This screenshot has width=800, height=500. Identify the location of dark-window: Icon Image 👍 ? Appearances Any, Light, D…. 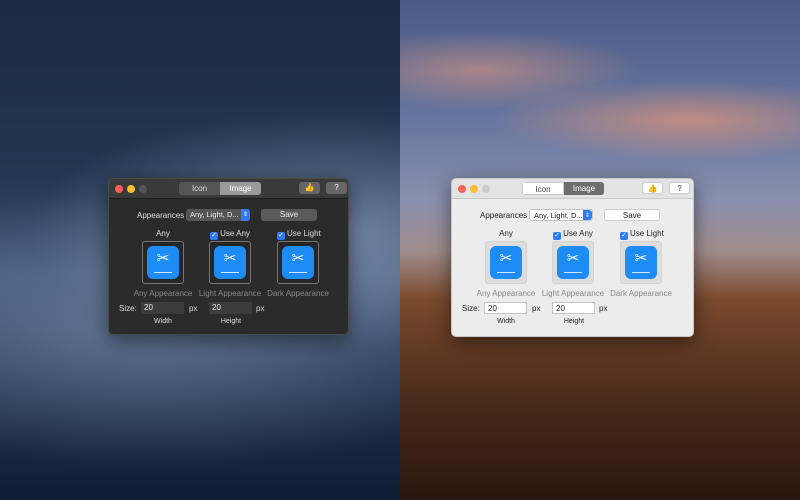
(228, 256).